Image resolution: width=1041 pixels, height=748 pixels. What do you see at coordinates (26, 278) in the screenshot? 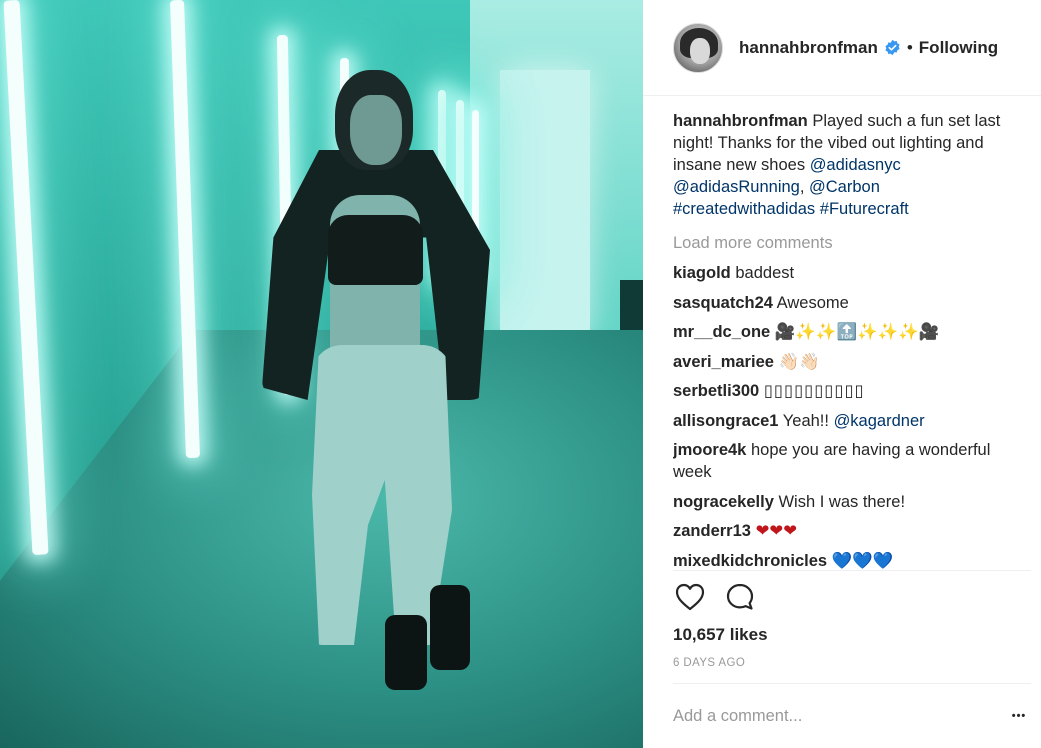
I see `neon-tube` at bounding box center [26, 278].